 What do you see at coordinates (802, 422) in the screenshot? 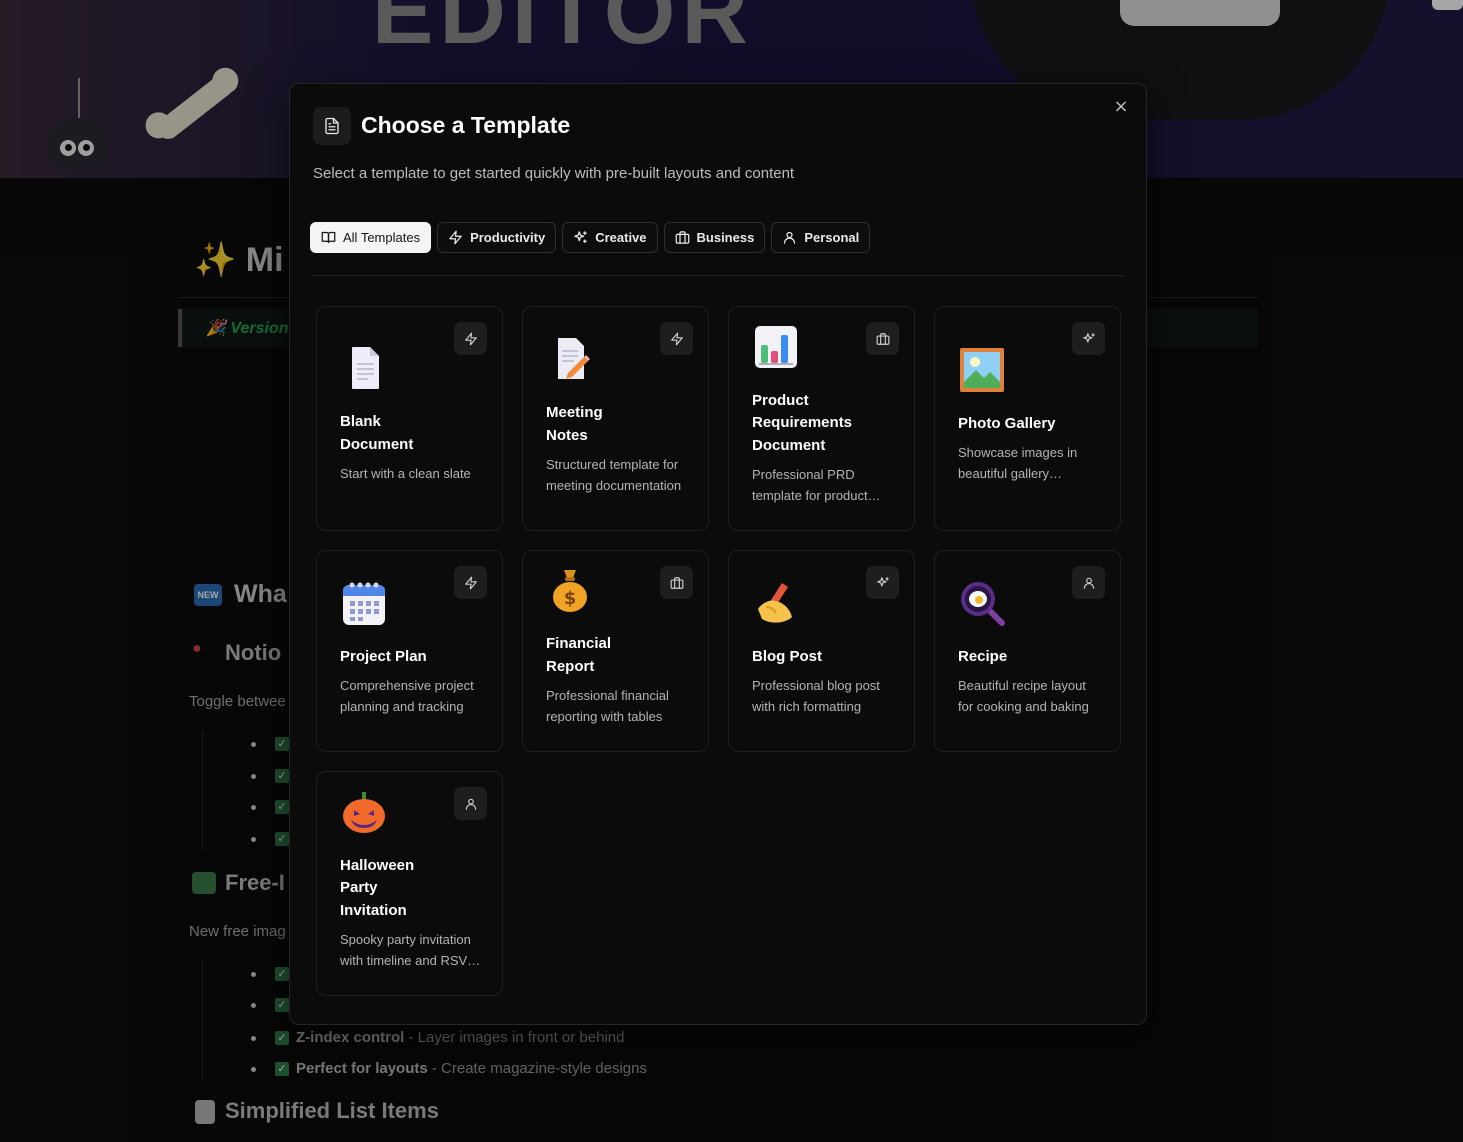
I see `card-title: Product Requirements Document` at bounding box center [802, 422].